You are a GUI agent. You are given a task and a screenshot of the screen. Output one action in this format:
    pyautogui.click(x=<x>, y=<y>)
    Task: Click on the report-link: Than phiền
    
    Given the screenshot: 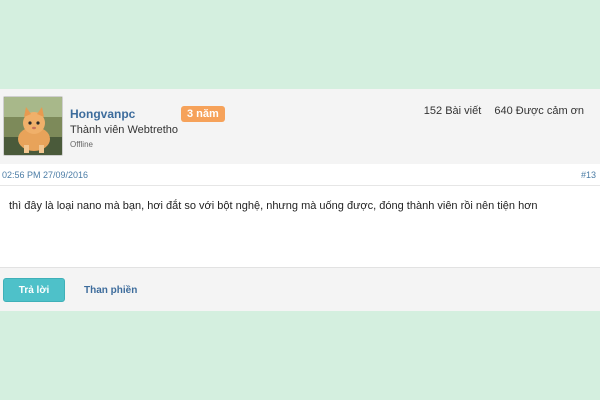 What is the action you would take?
    pyautogui.click(x=110, y=290)
    